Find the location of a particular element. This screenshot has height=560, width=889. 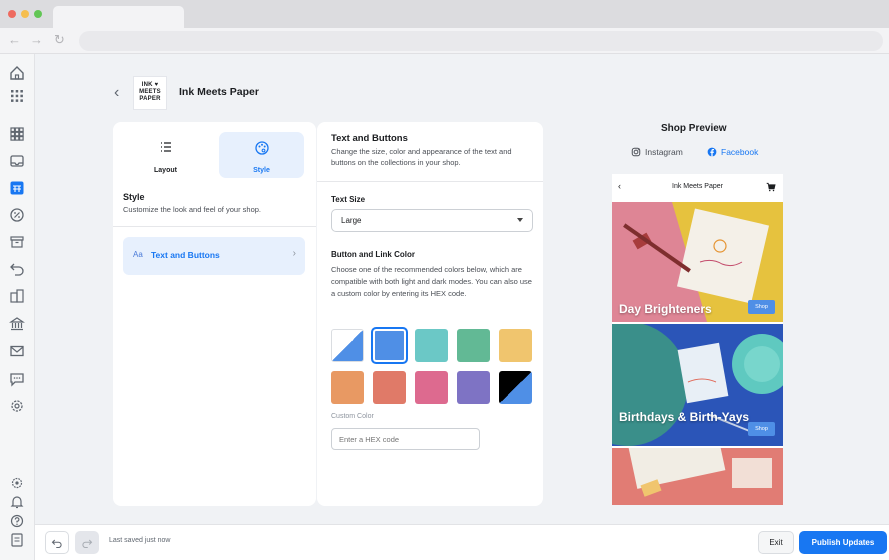

close-window-button is located at coordinates (12, 14).